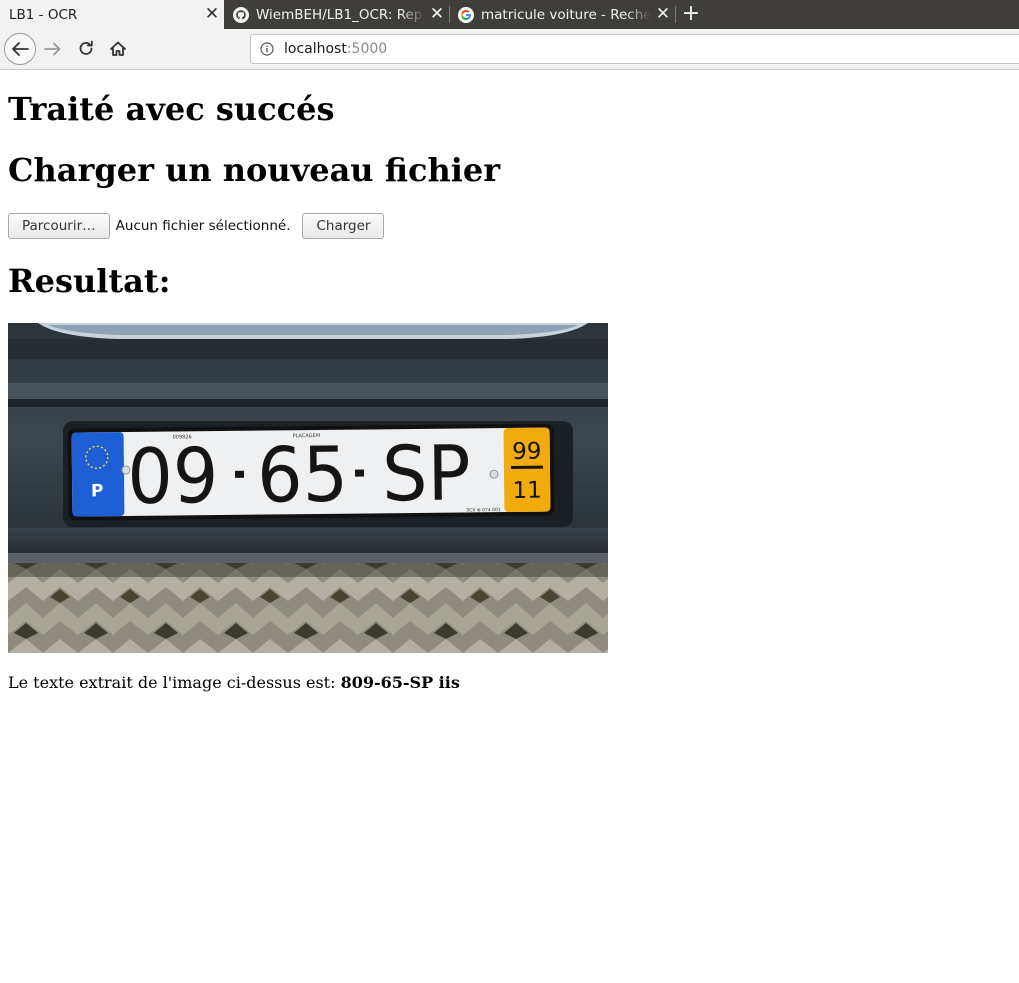 Image resolution: width=1019 pixels, height=983 pixels. I want to click on home-icon, so click(118, 49).